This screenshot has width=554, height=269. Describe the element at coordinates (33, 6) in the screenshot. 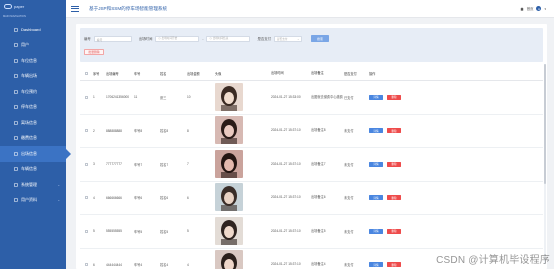

I see `app-logo: paper` at that location.